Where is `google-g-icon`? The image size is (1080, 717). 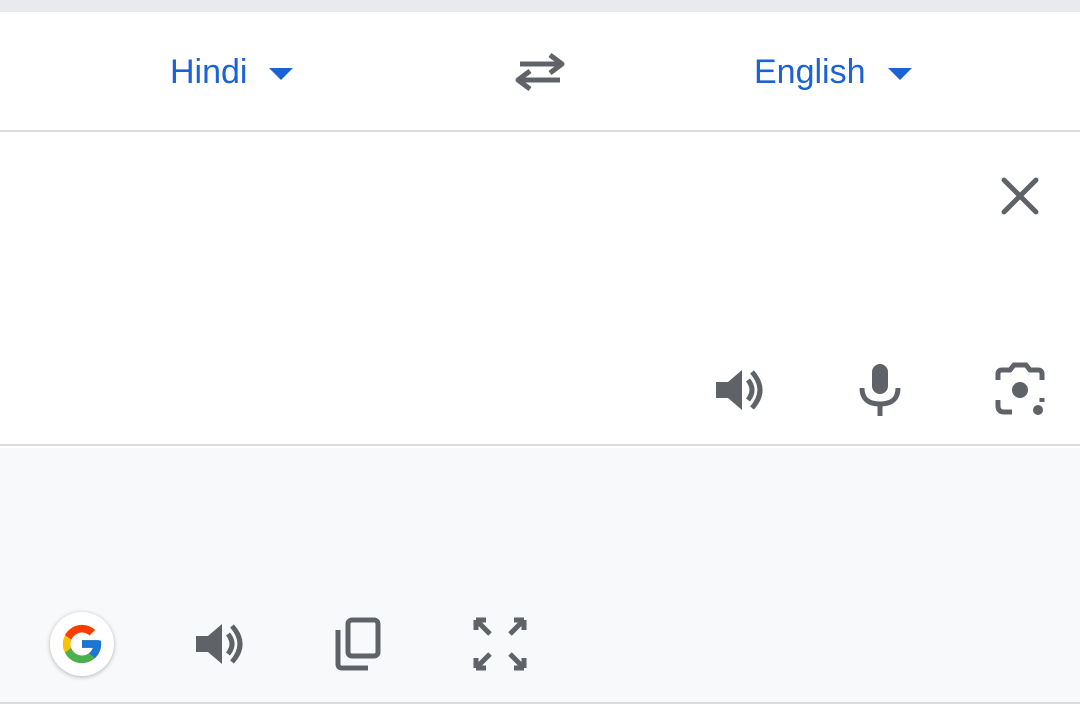
google-g-icon is located at coordinates (82, 644).